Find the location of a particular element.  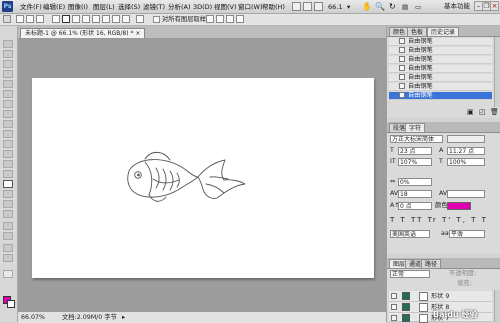

rounded-rectangle-icon is located at coordinates (86, 19).